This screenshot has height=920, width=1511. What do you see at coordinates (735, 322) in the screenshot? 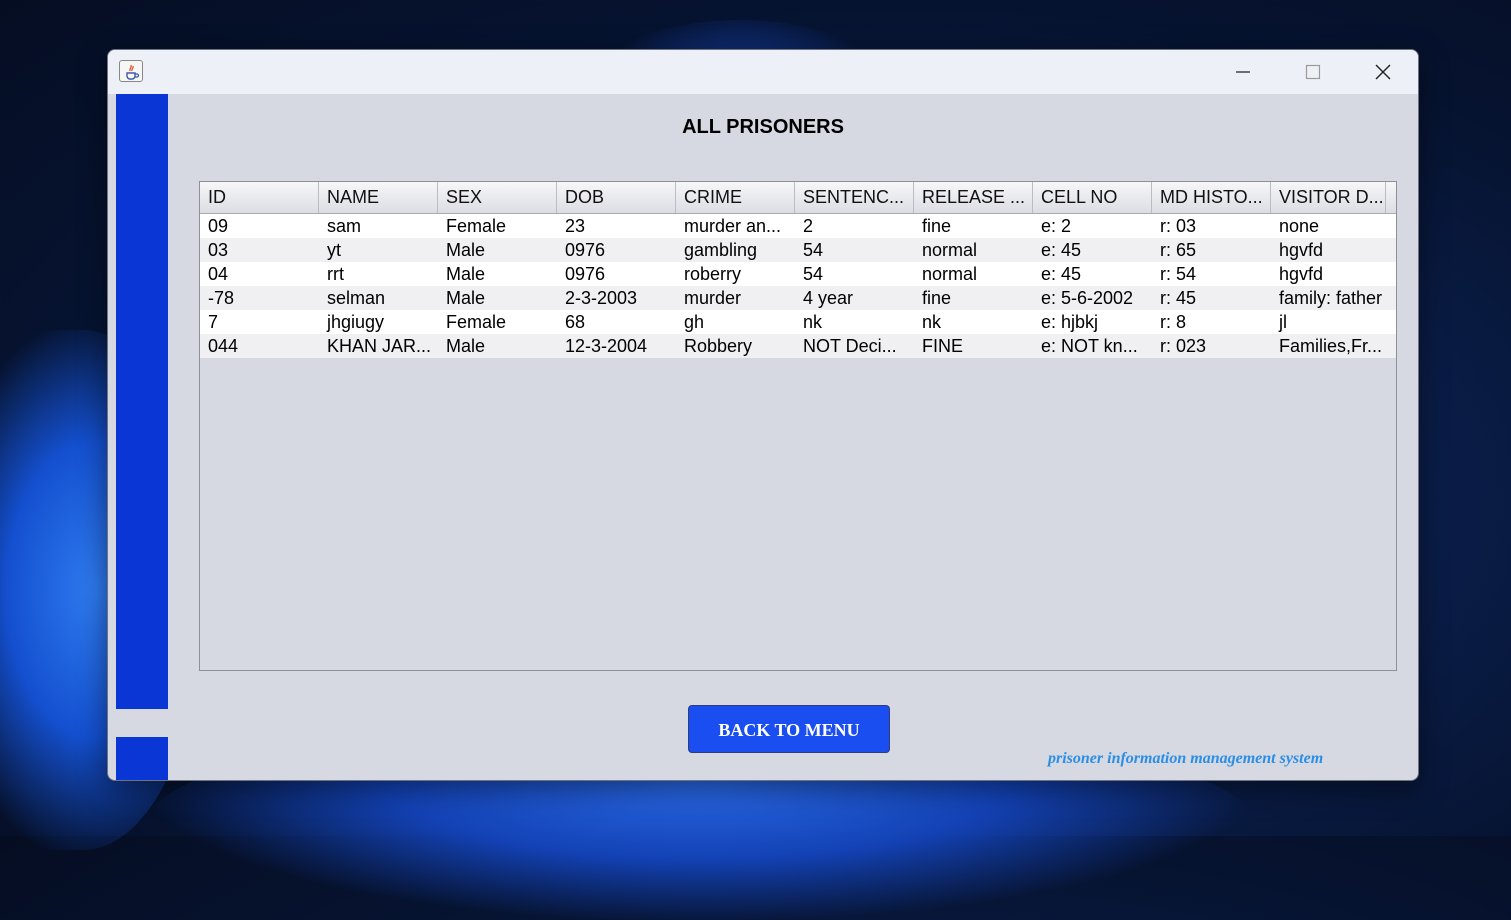
I see `table-cell: gh` at bounding box center [735, 322].